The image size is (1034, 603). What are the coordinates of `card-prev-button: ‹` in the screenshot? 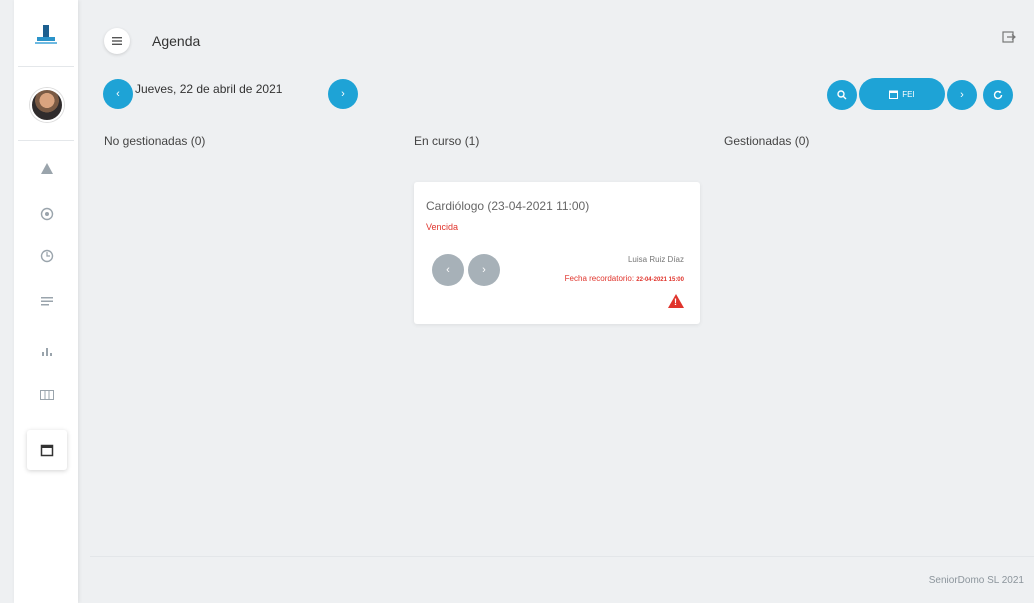 It's located at (448, 270).